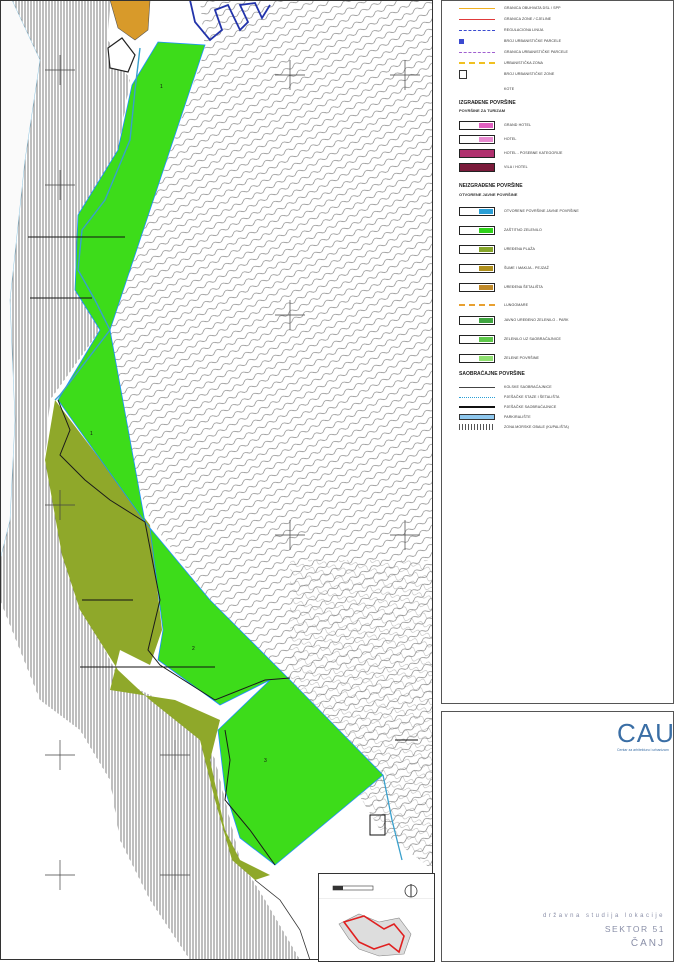 This screenshot has width=679, height=966. What do you see at coordinates (506, 74) in the screenshot?
I see `legend-item: BROJ URBANISTIČKE ZONE` at bounding box center [506, 74].